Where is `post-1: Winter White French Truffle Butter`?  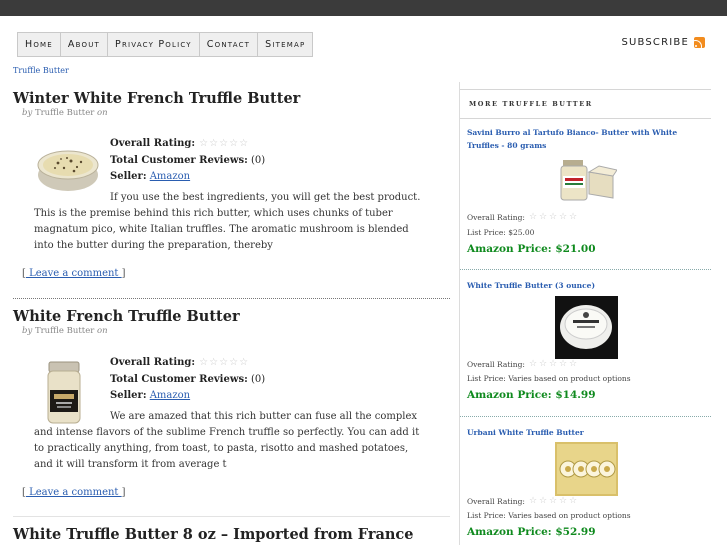 post-1: Winter White French Truffle Butter is located at coordinates (231, 98).